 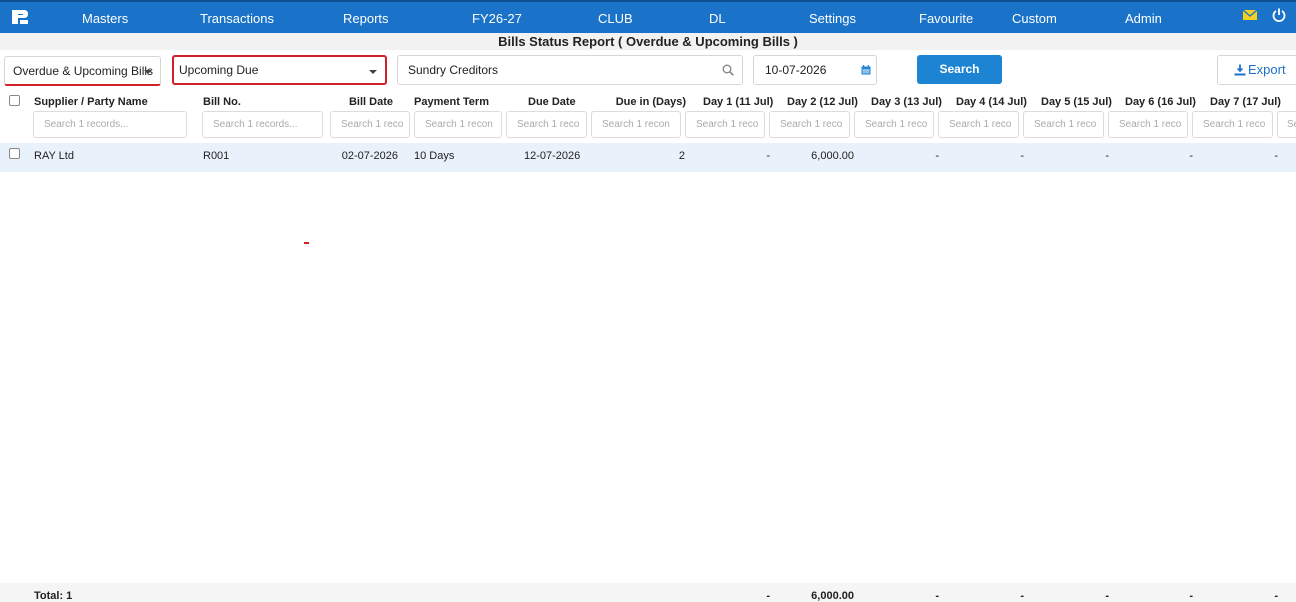 I want to click on party-group-value: Sundry Creditors, so click(x=453, y=70).